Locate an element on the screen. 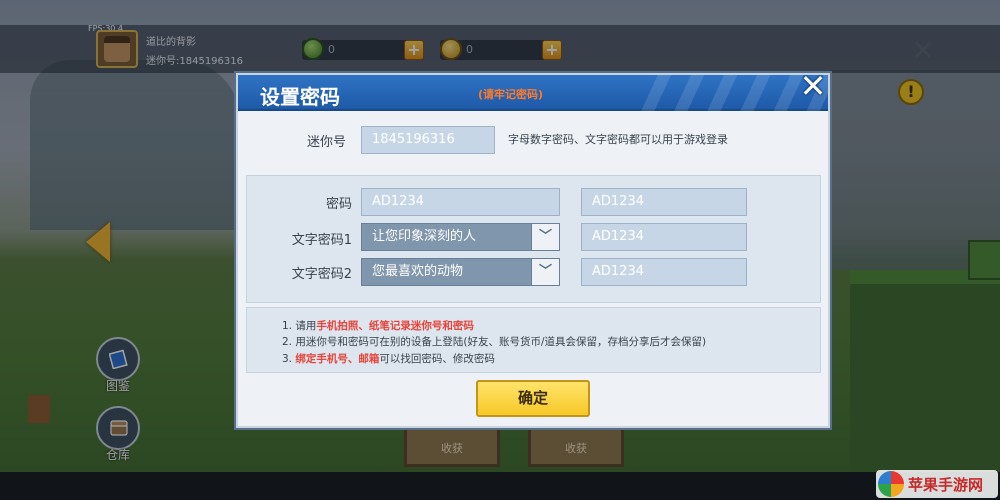 This screenshot has height=500, width=1000. text-password-1-select: 让您印象深刻的人 ﹀ is located at coordinates (460, 237).